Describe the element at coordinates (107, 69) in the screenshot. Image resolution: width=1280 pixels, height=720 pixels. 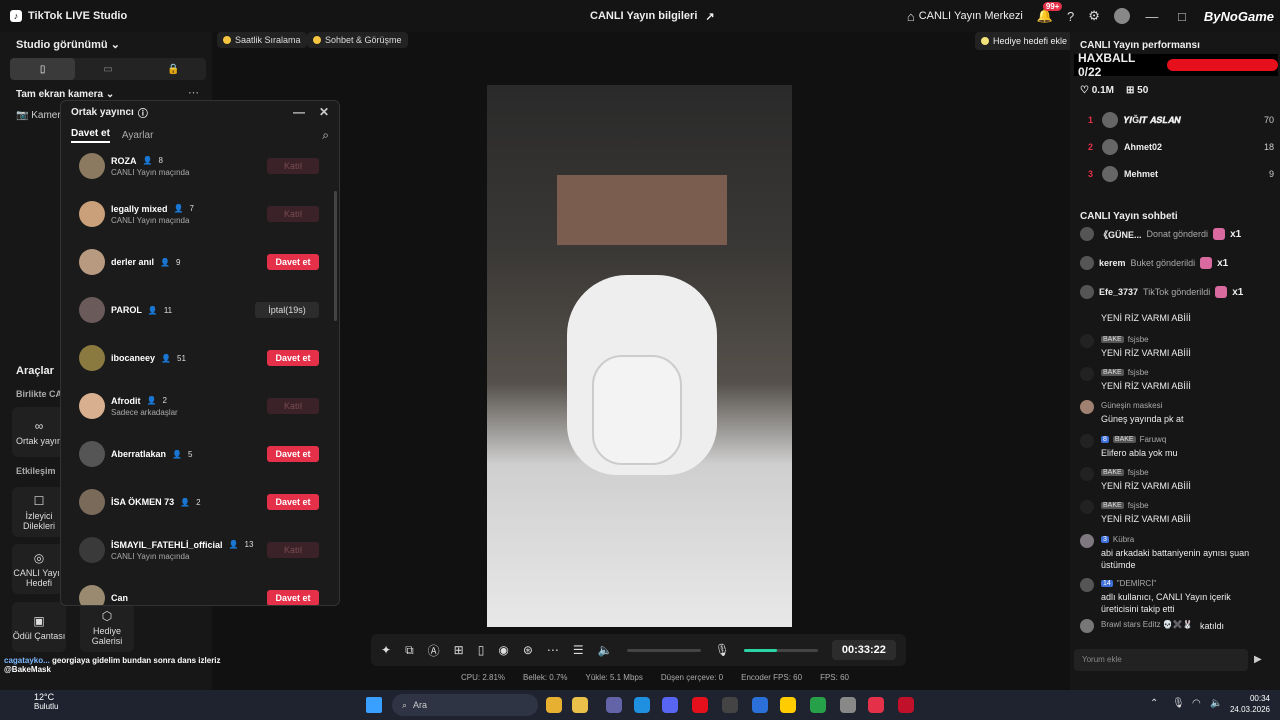
I see `landscape-view-tab: ▭` at that location.